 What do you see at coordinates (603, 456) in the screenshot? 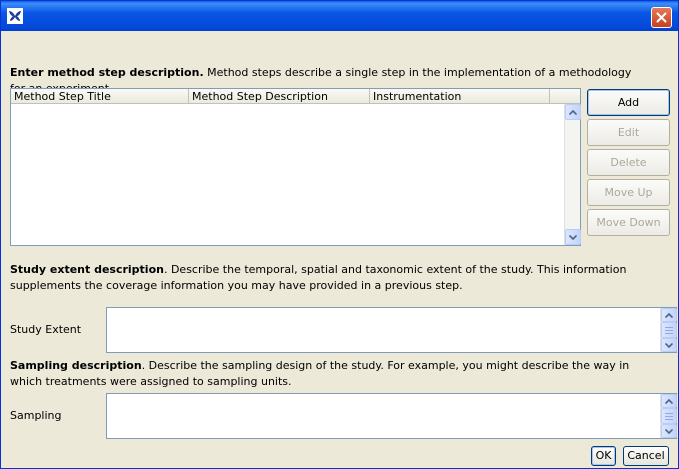
I see `ok-button: OK` at bounding box center [603, 456].